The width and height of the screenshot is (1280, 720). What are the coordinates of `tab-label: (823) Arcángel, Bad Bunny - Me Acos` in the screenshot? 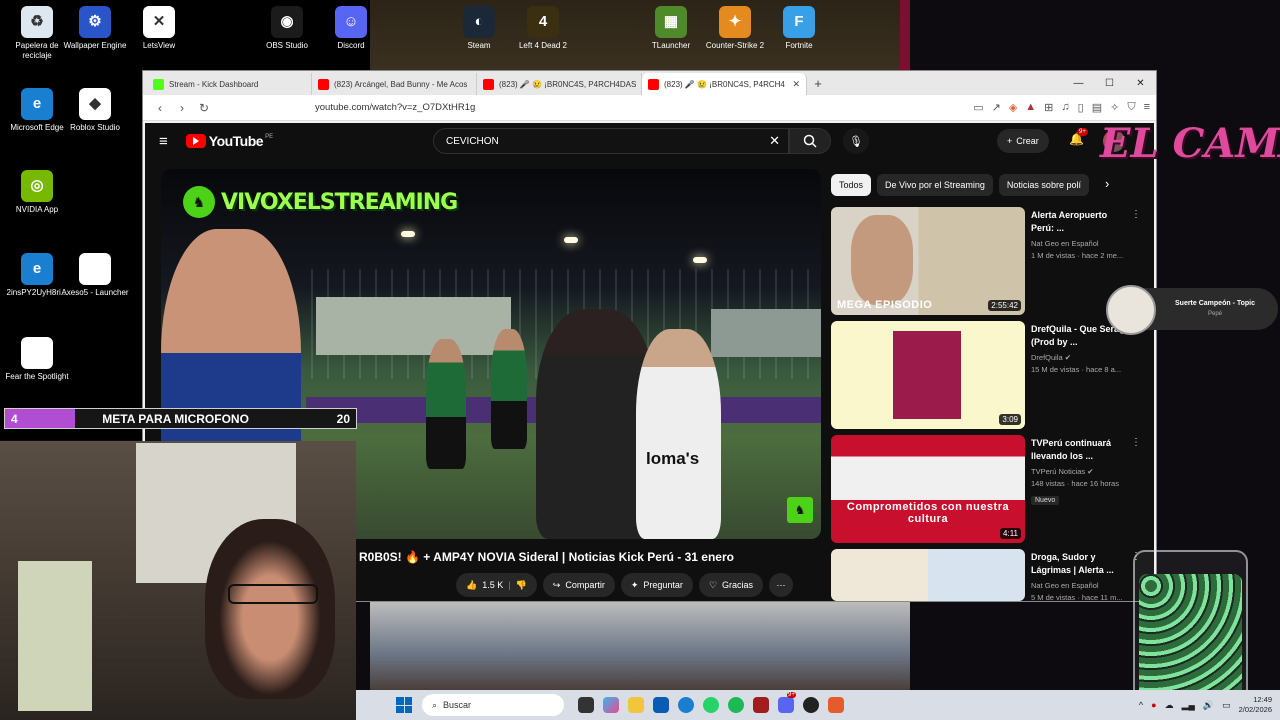 It's located at (401, 84).